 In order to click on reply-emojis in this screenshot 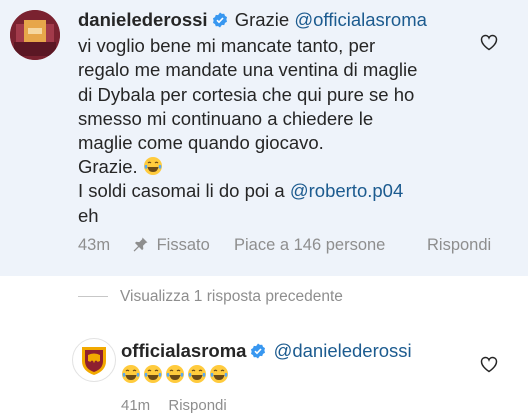, I will do `click(176, 376)`.